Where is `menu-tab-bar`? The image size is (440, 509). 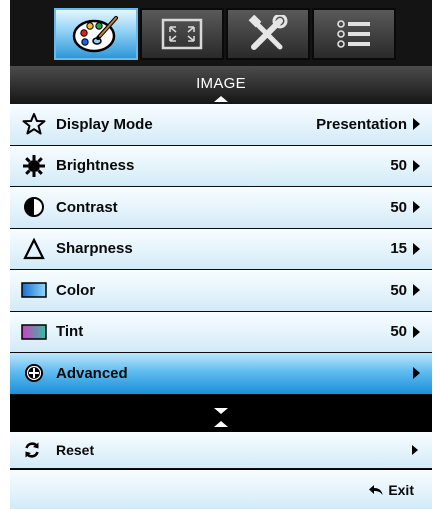
menu-tab-bar is located at coordinates (221, 33).